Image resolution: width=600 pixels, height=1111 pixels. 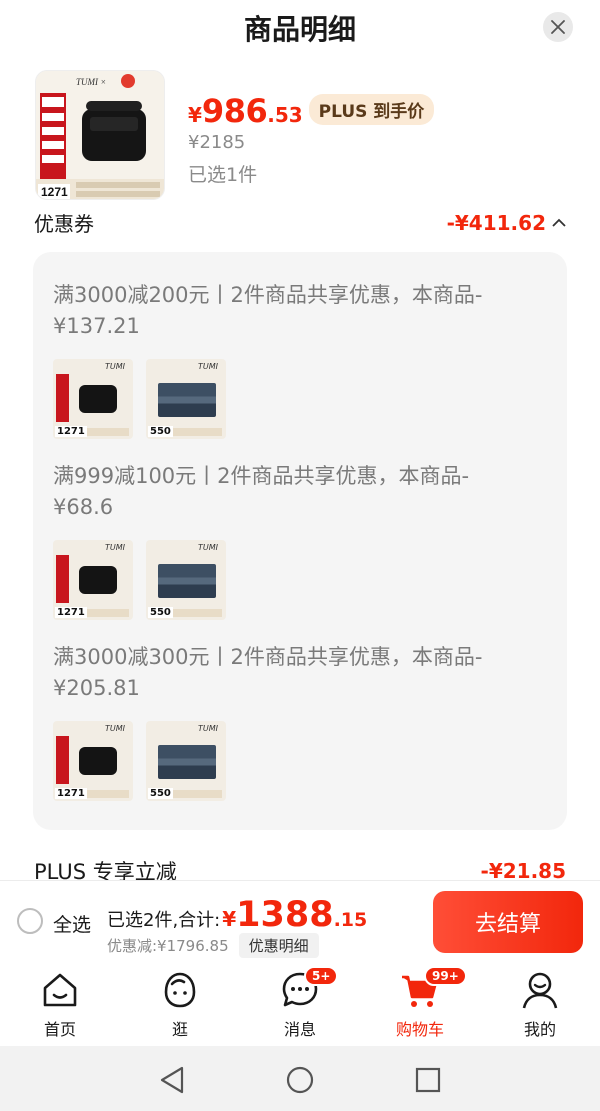 I want to click on total-decimal: .15, so click(x=350, y=920).